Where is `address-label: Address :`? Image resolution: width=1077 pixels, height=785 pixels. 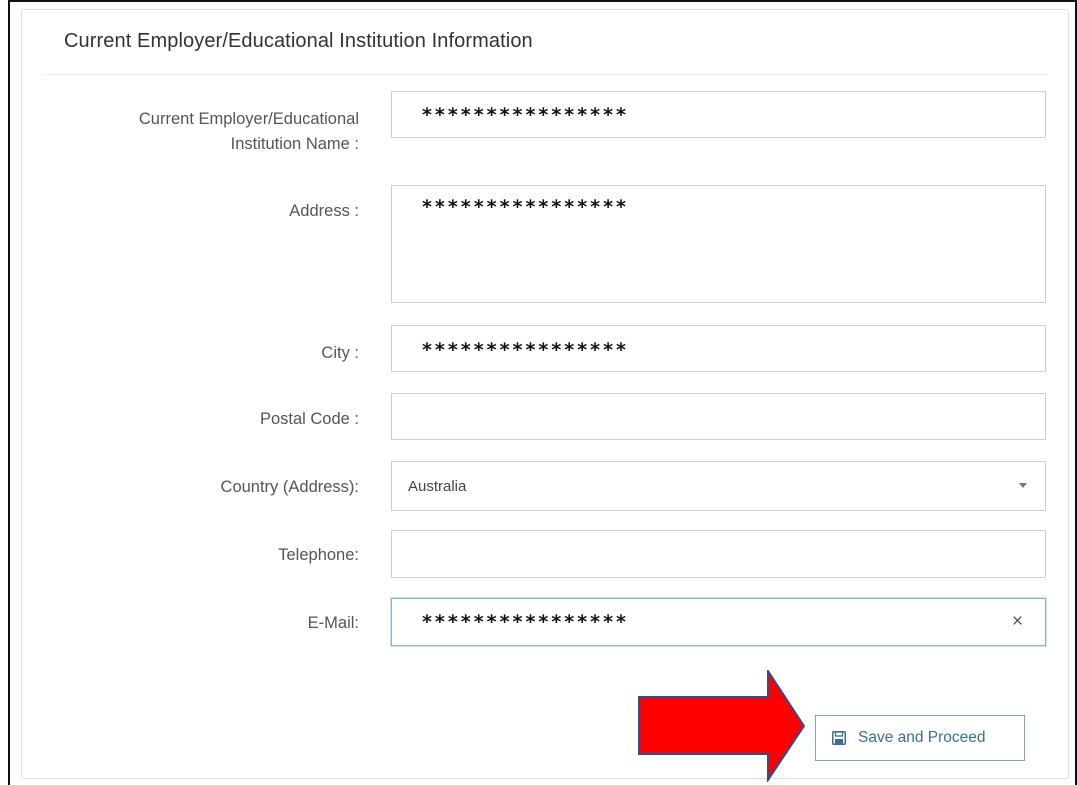
address-label: Address : is located at coordinates (324, 211).